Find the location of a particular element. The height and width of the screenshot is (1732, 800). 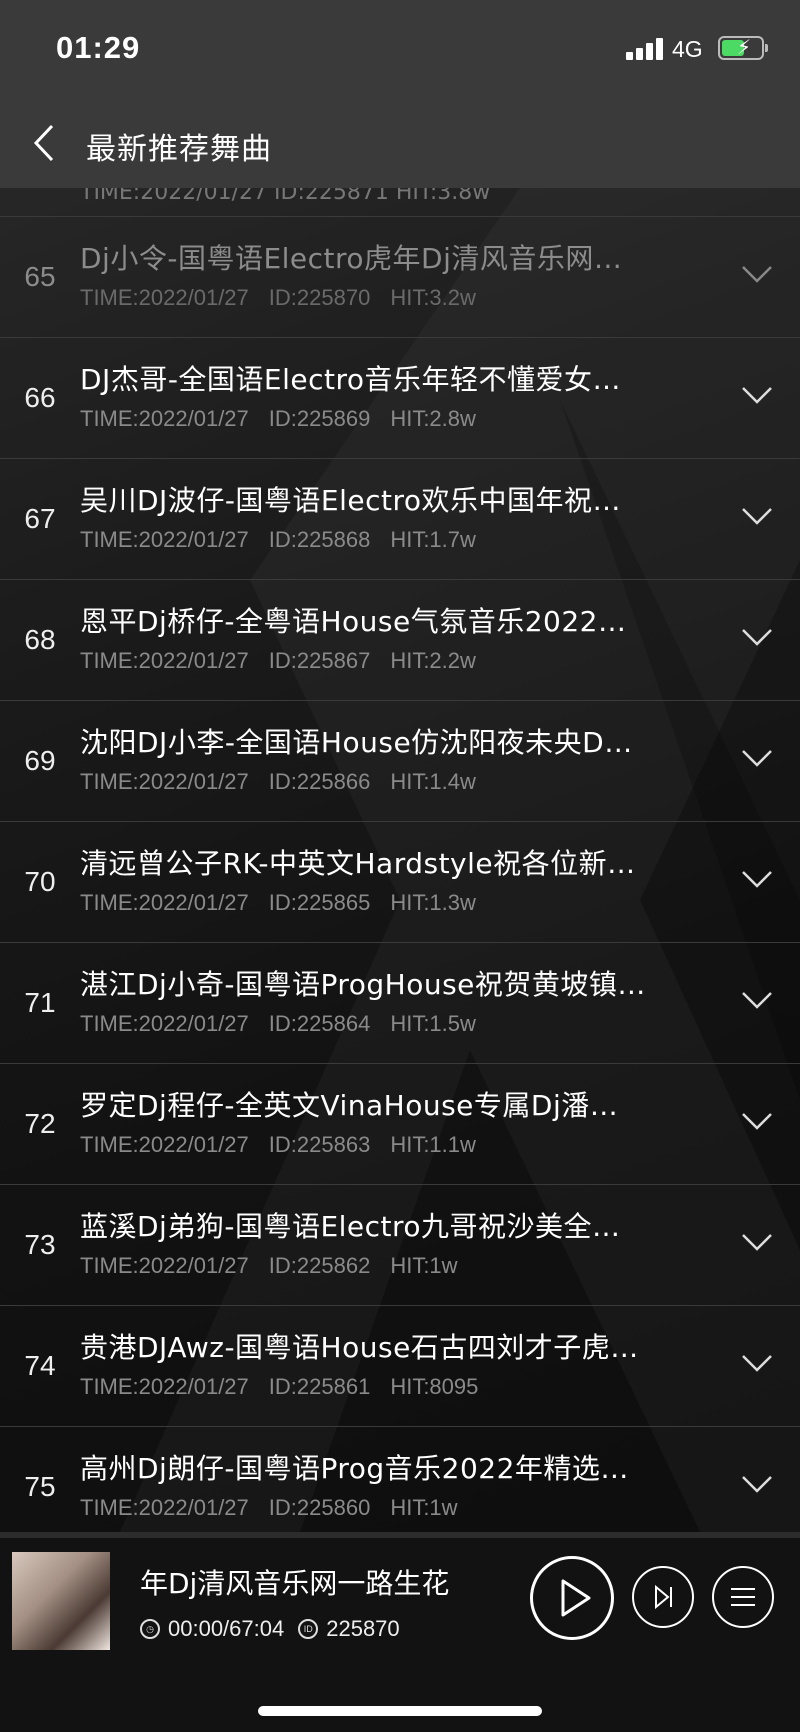

clock-icon: ◷ is located at coordinates (150, 1629).